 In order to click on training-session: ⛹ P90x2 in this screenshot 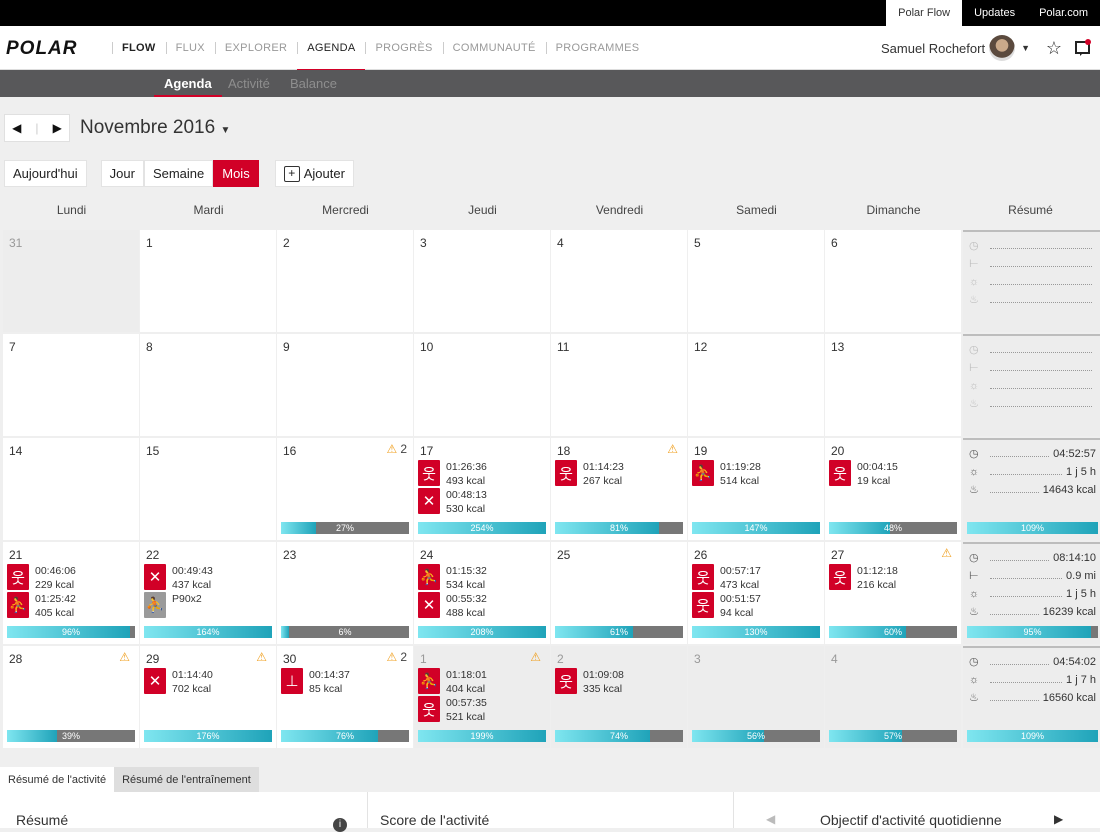, I will do `click(173, 605)`.